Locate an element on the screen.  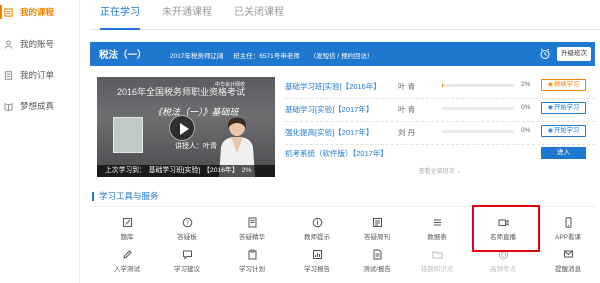
newspaper-icon is located at coordinates (377, 222).